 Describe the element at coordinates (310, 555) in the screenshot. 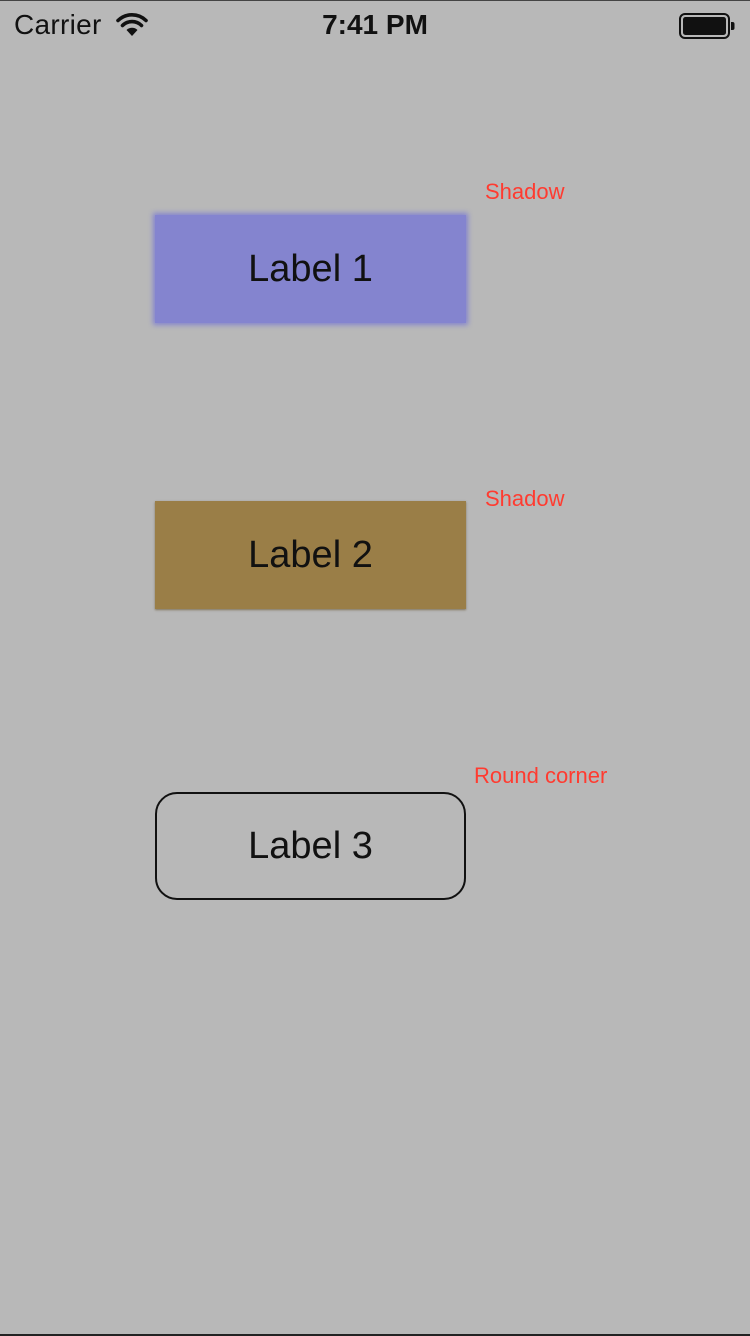

I see `label-2: Label 2` at that location.